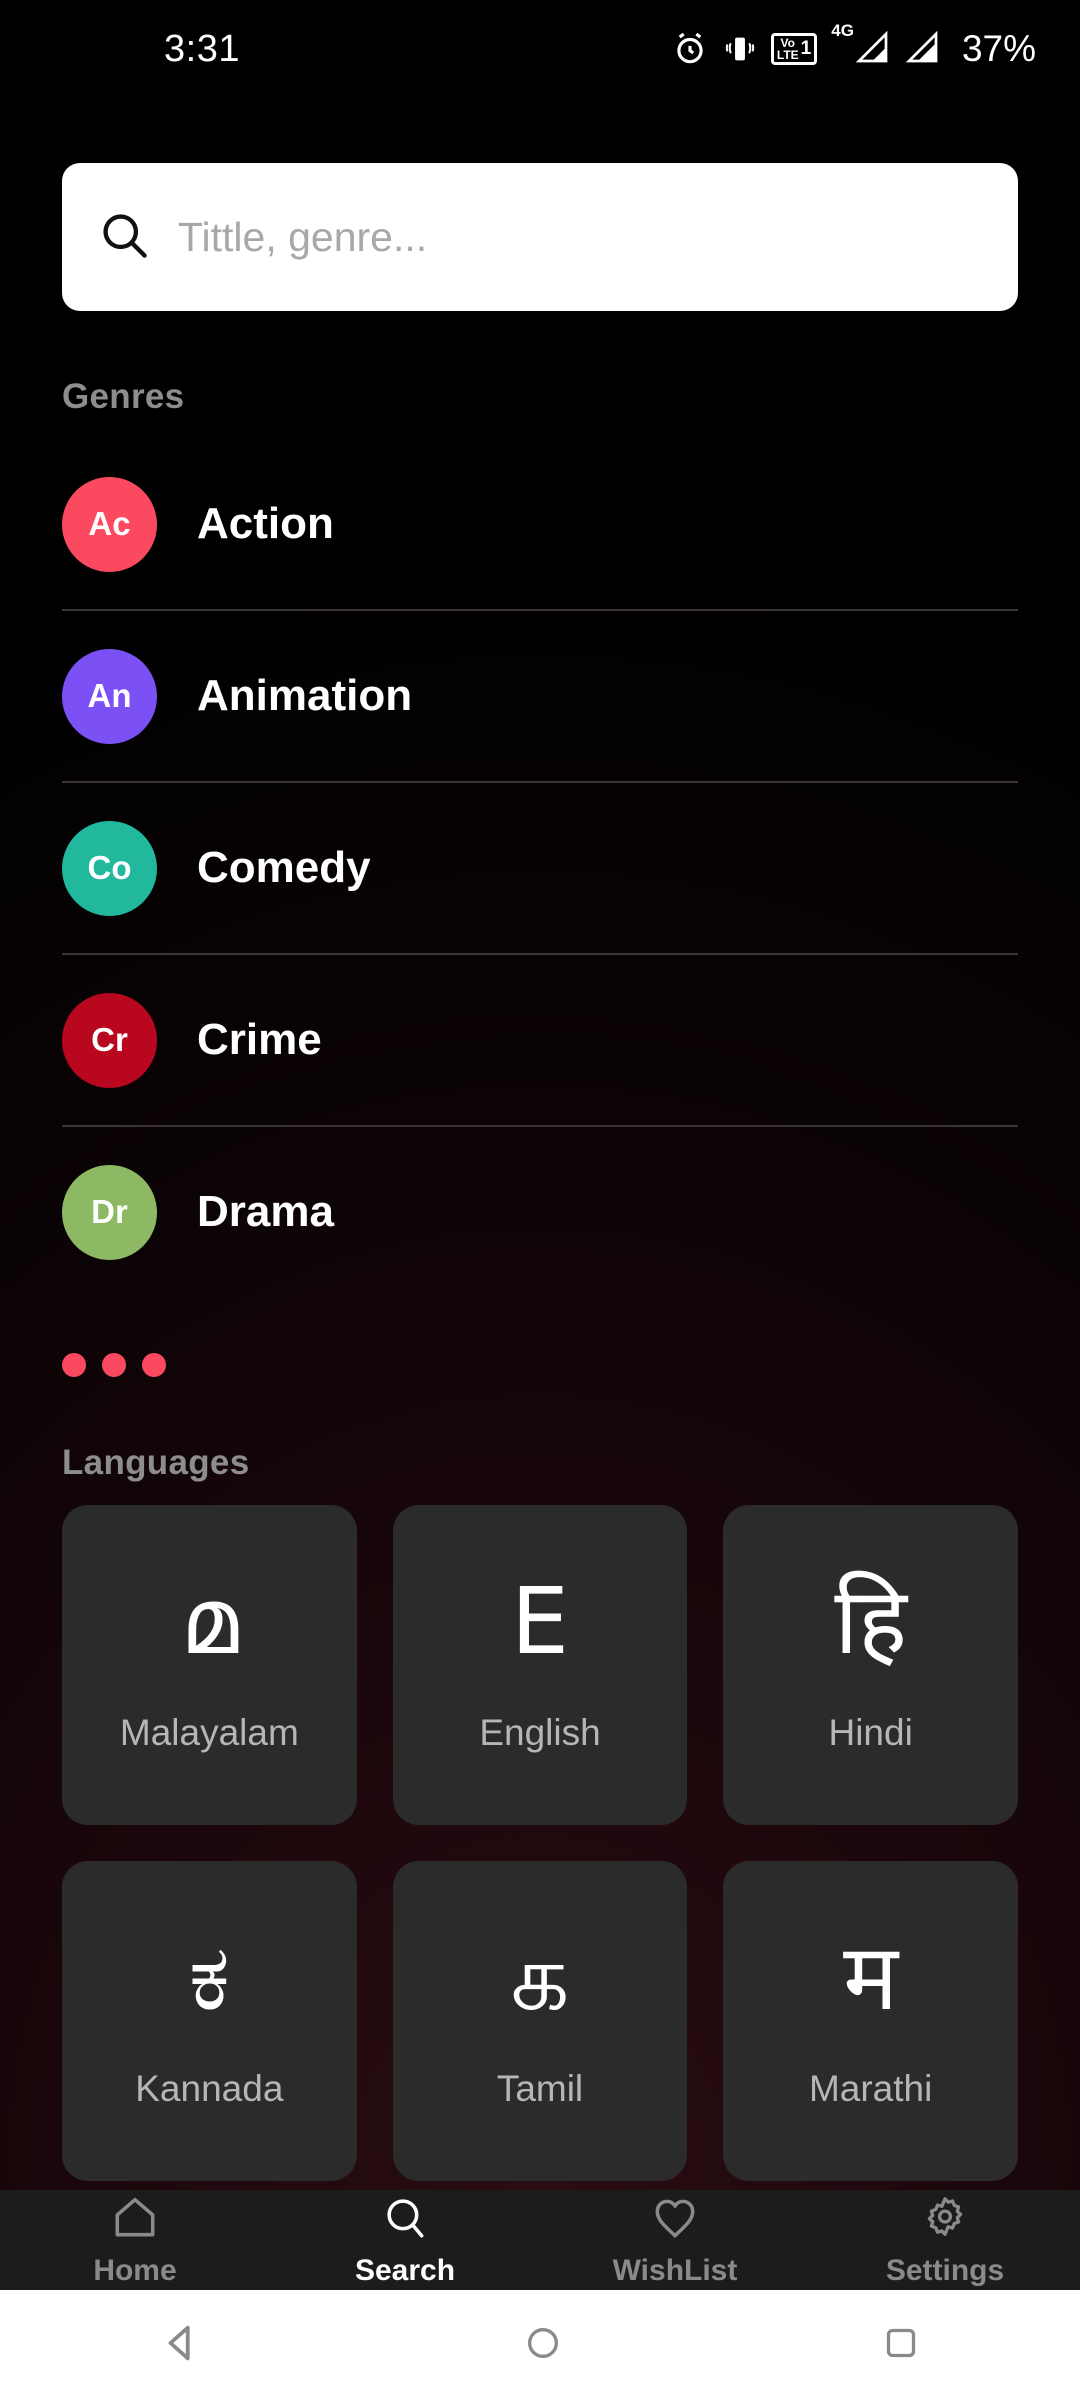 This screenshot has width=1080, height=2400. I want to click on status-bar-icons: Vo LTE 1 4G 37%, so click(853, 45).